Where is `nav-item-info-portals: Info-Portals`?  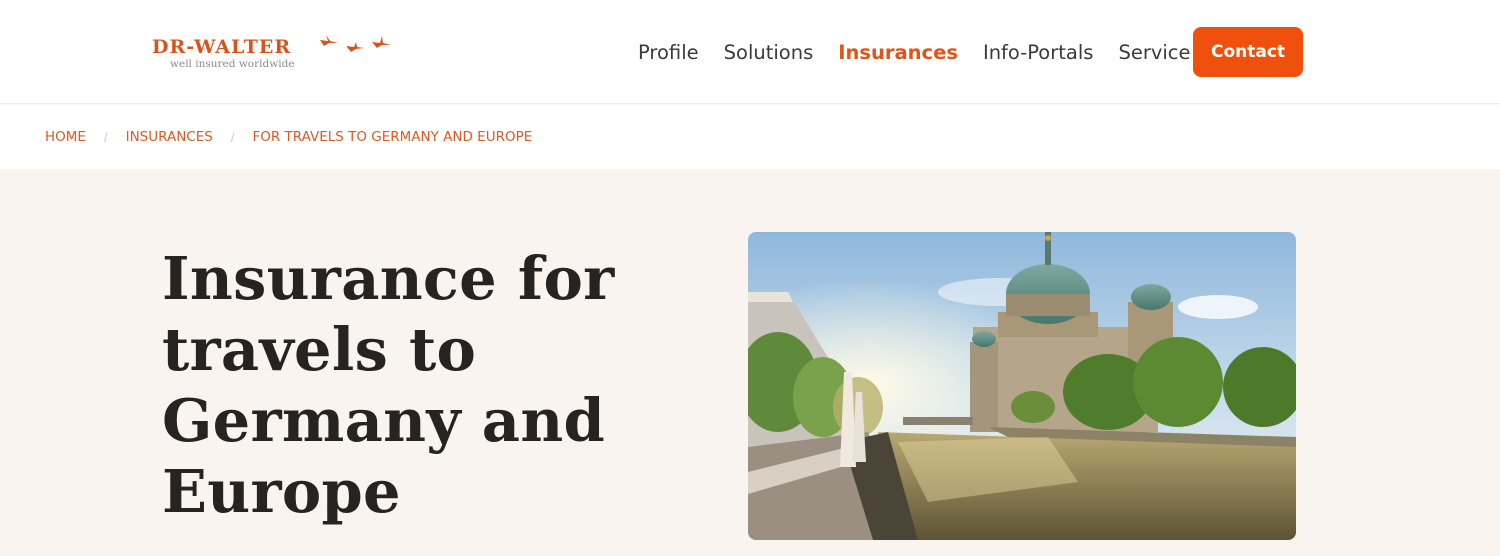
nav-item-info-portals: Info-Portals is located at coordinates (1038, 52).